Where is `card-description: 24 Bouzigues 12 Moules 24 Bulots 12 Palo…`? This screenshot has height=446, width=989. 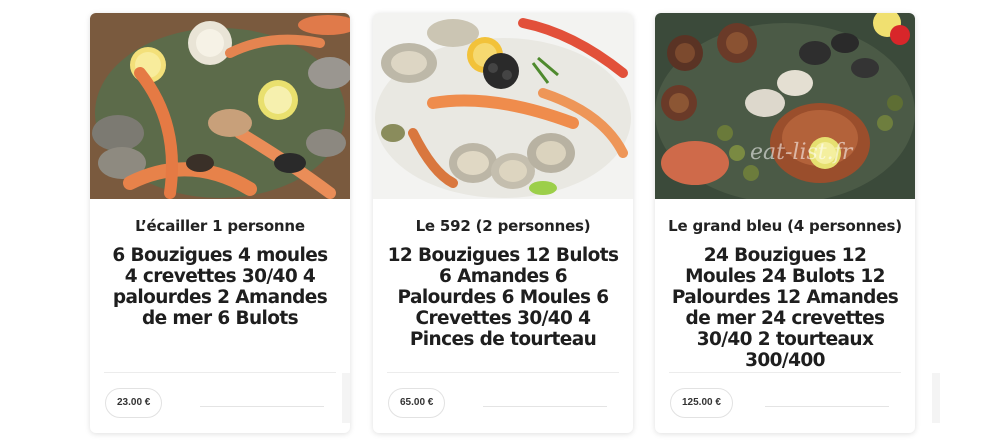
card-description: 24 Bouzigues 12 Moules 24 Bulots 12 Palo… is located at coordinates (785, 308).